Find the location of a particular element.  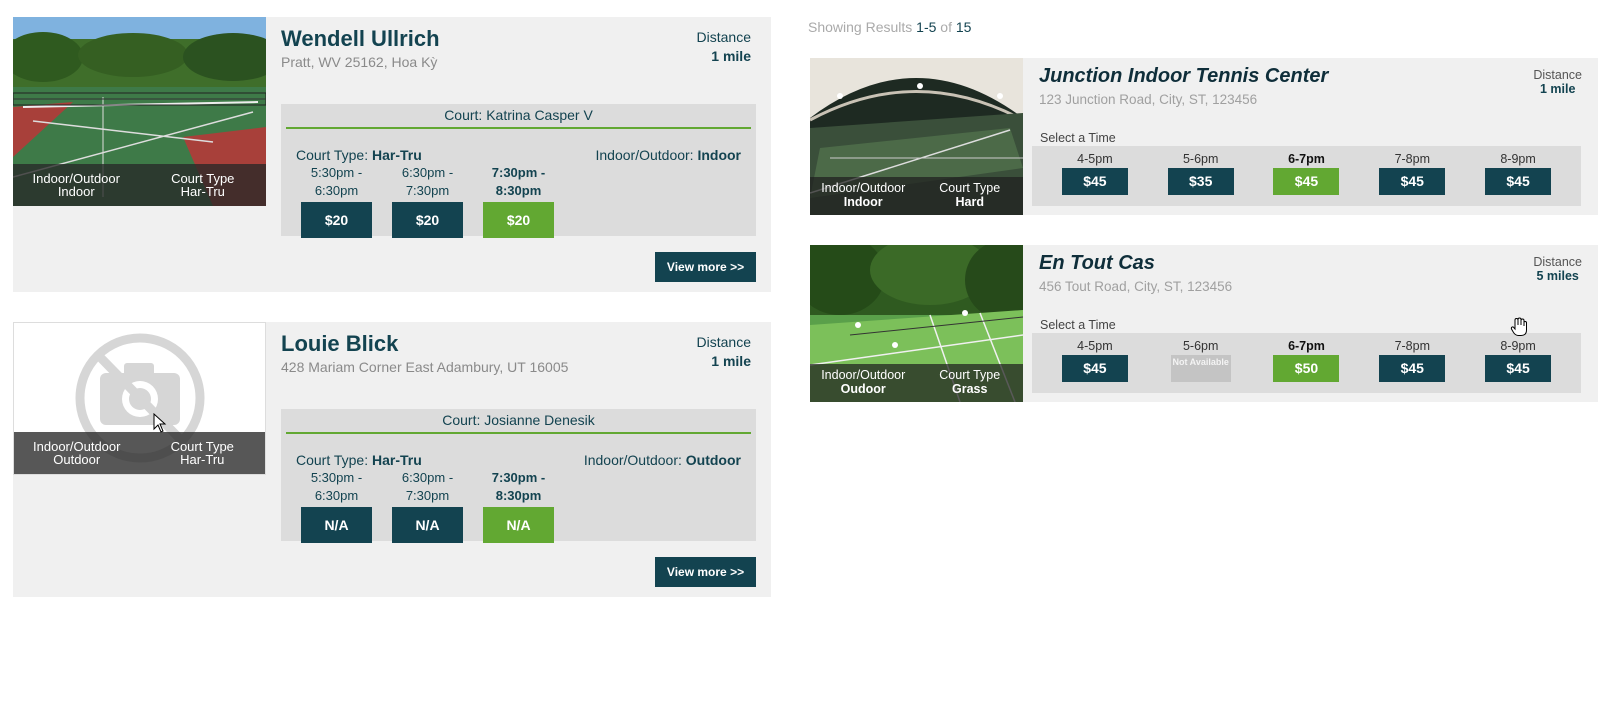

overlay-io-value: Indoor is located at coordinates (863, 202).